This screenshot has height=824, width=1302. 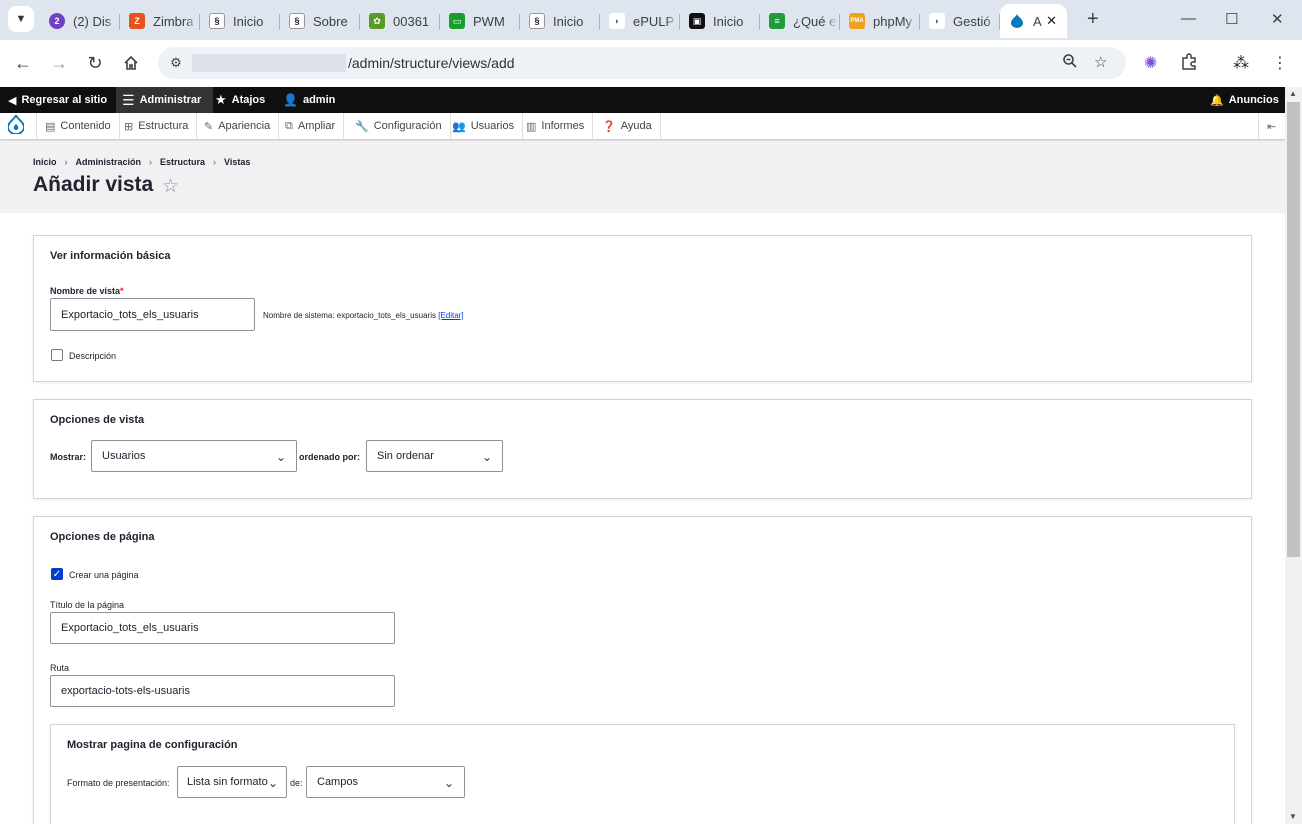 What do you see at coordinates (57, 100) in the screenshot?
I see `back-to-site-link: ◀ Regresar al sitio` at bounding box center [57, 100].